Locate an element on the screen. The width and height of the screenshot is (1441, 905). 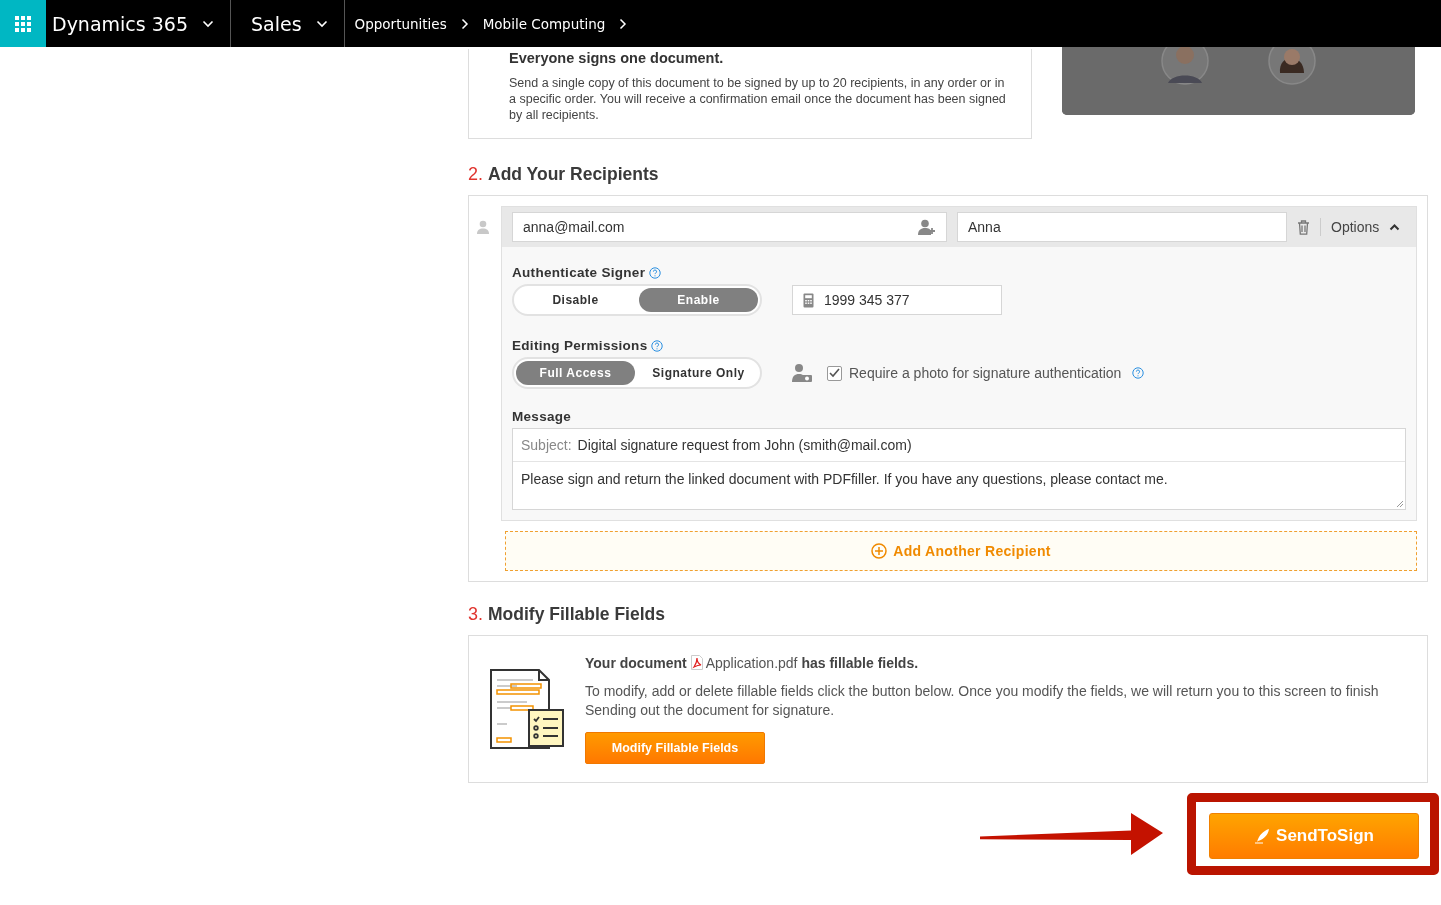
section-title: Modify Fillable Fields is located at coordinates (576, 614).